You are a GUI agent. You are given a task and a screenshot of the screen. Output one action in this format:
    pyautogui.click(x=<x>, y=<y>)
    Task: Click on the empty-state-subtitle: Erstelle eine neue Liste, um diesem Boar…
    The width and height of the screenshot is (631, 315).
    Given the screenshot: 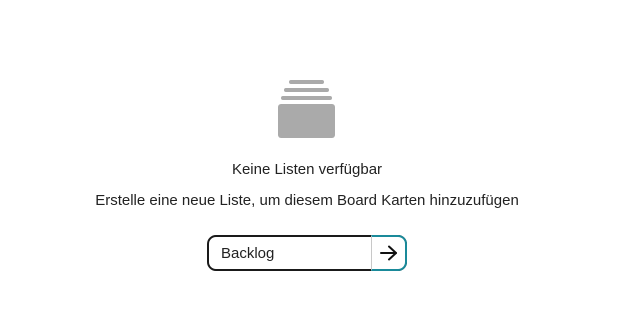 What is the action you would take?
    pyautogui.click(x=307, y=200)
    